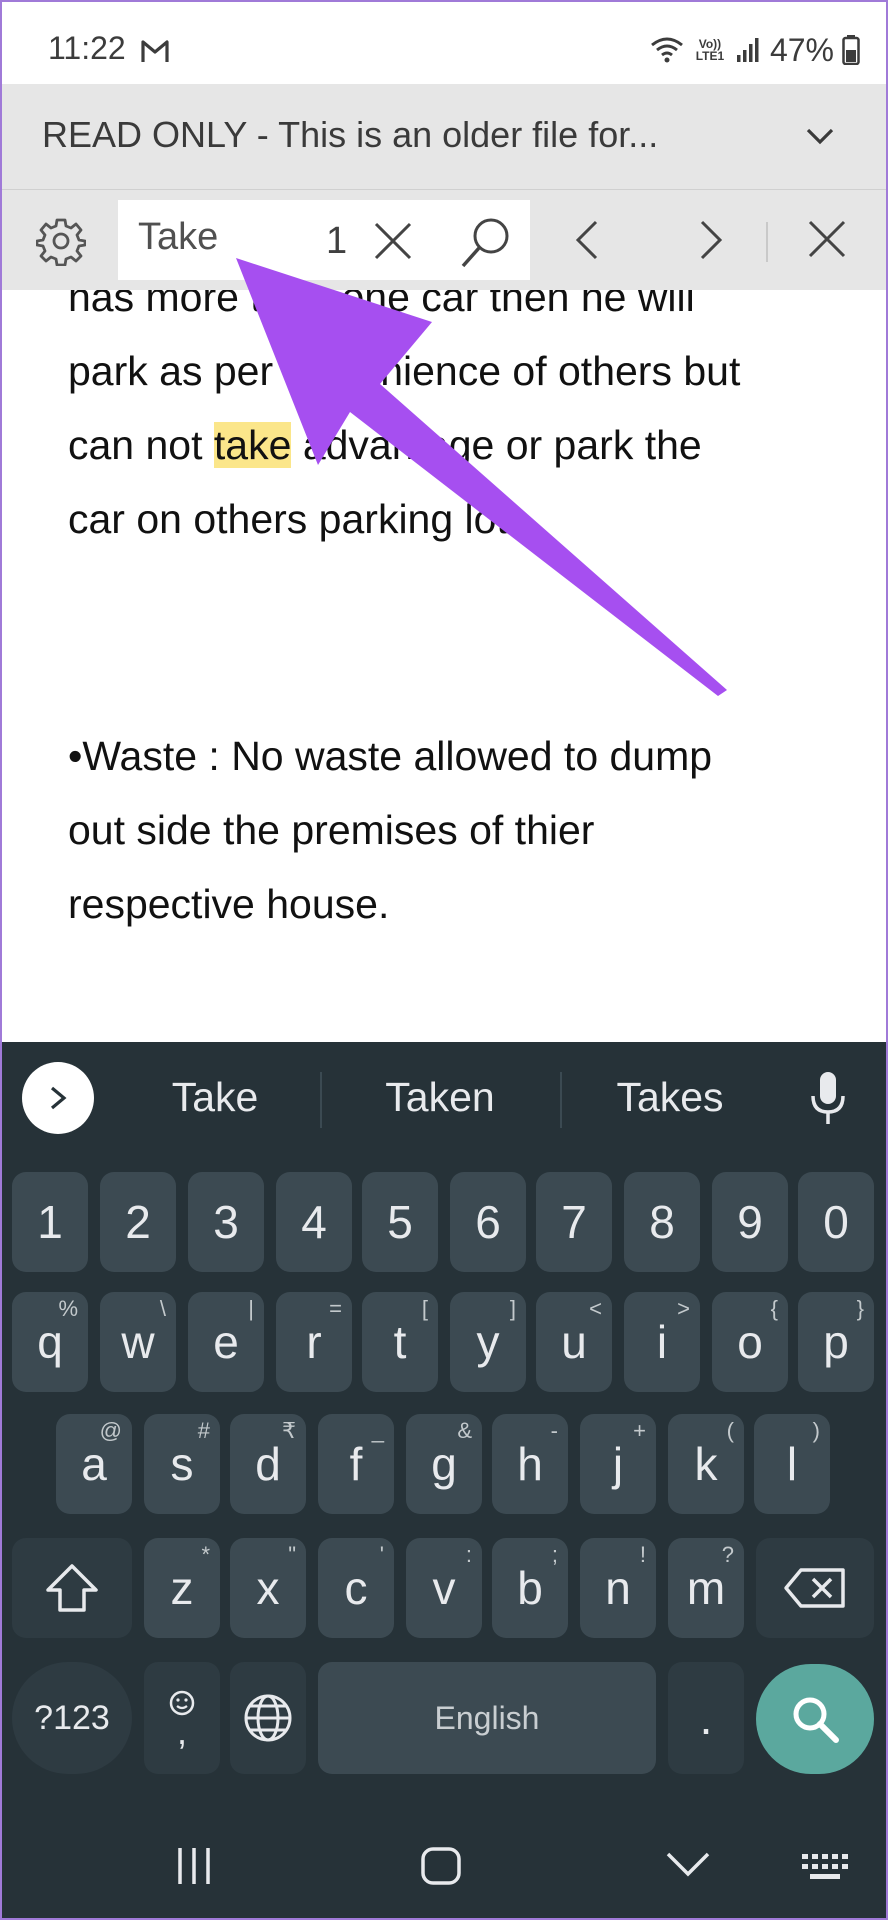  Describe the element at coordinates (299, 519) in the screenshot. I see `document-line: car on others parking lot .` at that location.